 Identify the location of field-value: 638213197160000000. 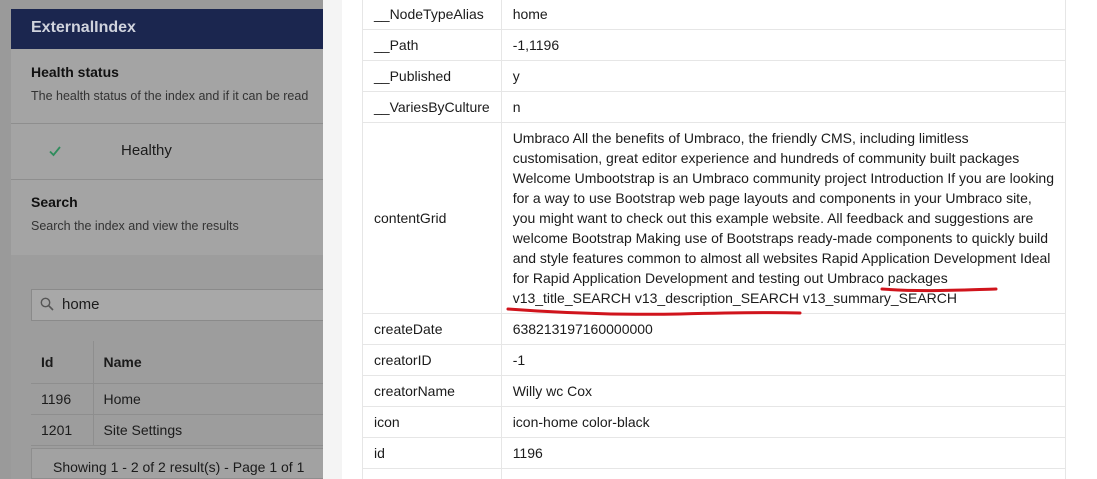
(783, 329).